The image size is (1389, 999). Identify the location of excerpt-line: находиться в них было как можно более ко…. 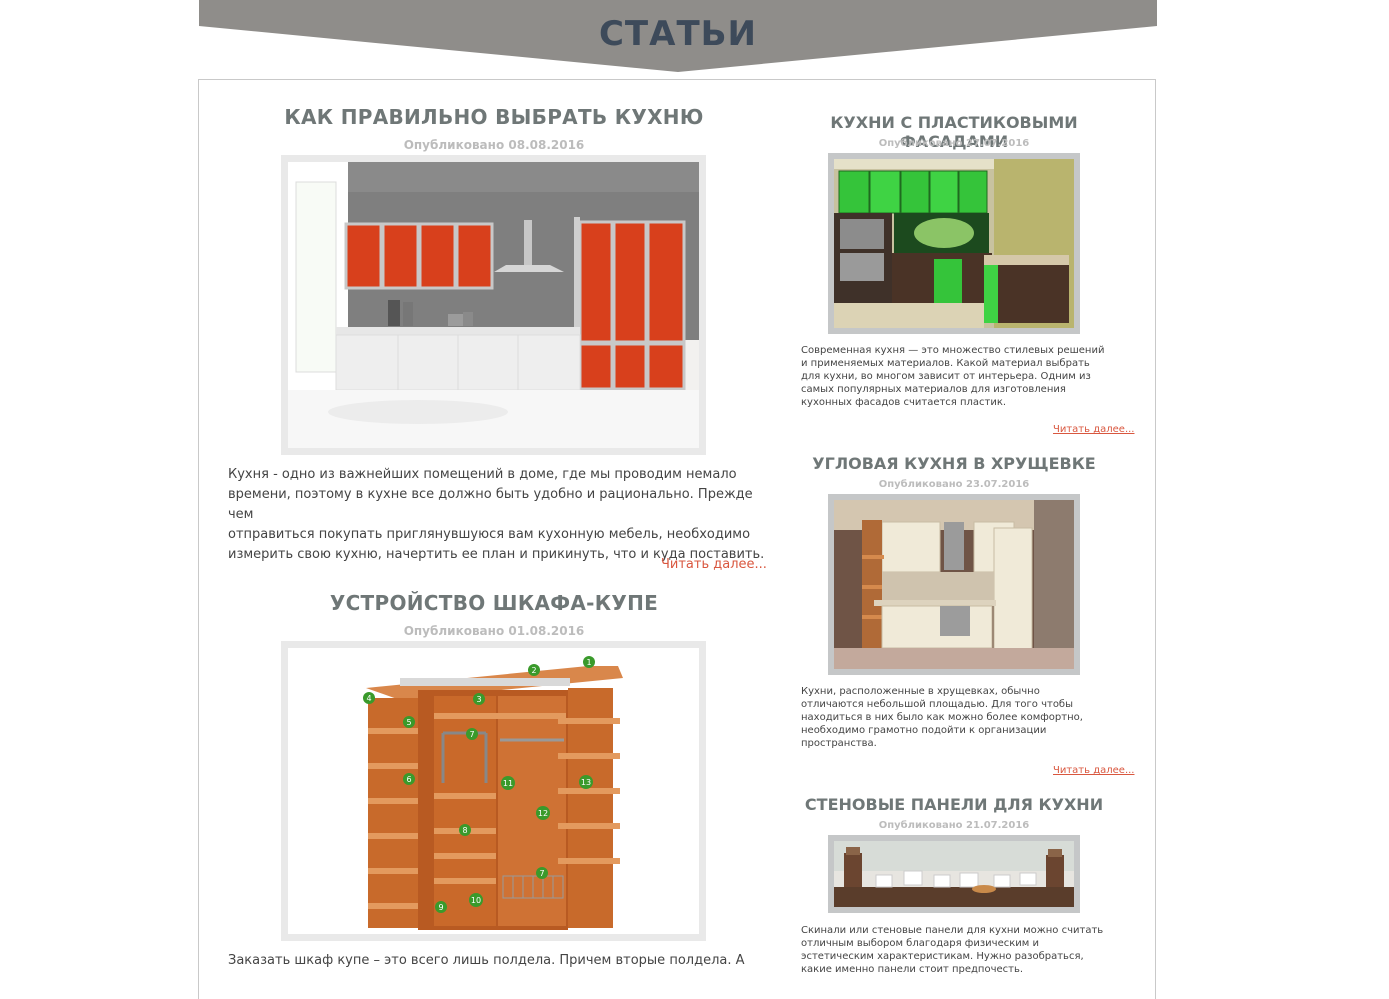
(942, 717).